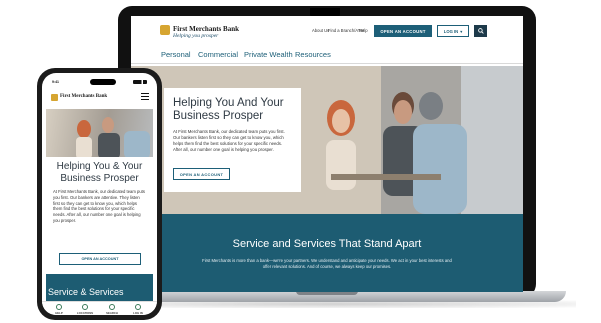 This screenshot has width=601, height=323. I want to click on tab-help-label: HELP, so click(59, 313).